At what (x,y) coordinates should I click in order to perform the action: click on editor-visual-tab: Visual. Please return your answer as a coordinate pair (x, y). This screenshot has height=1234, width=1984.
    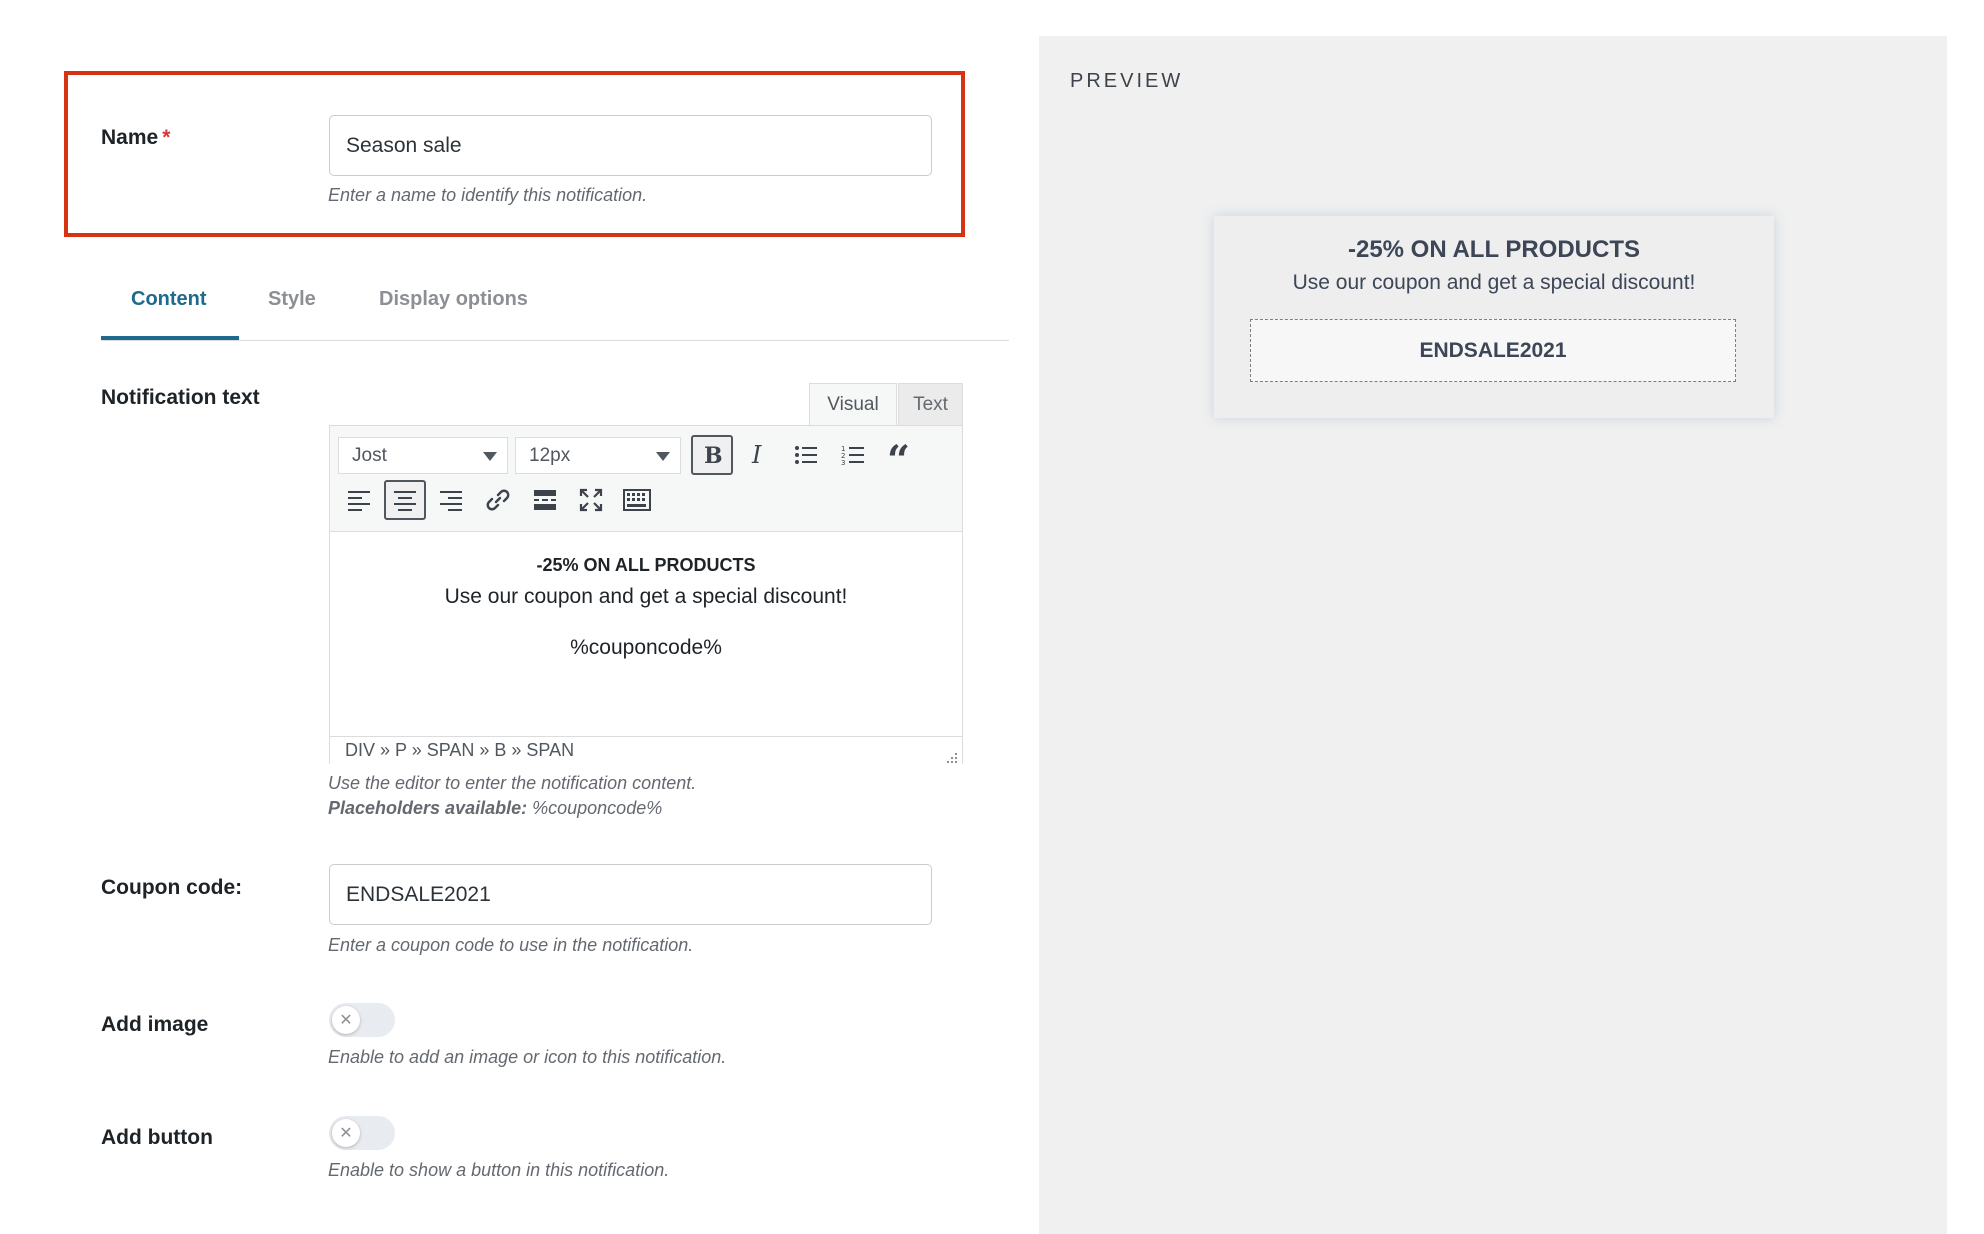
    Looking at the image, I should click on (853, 404).